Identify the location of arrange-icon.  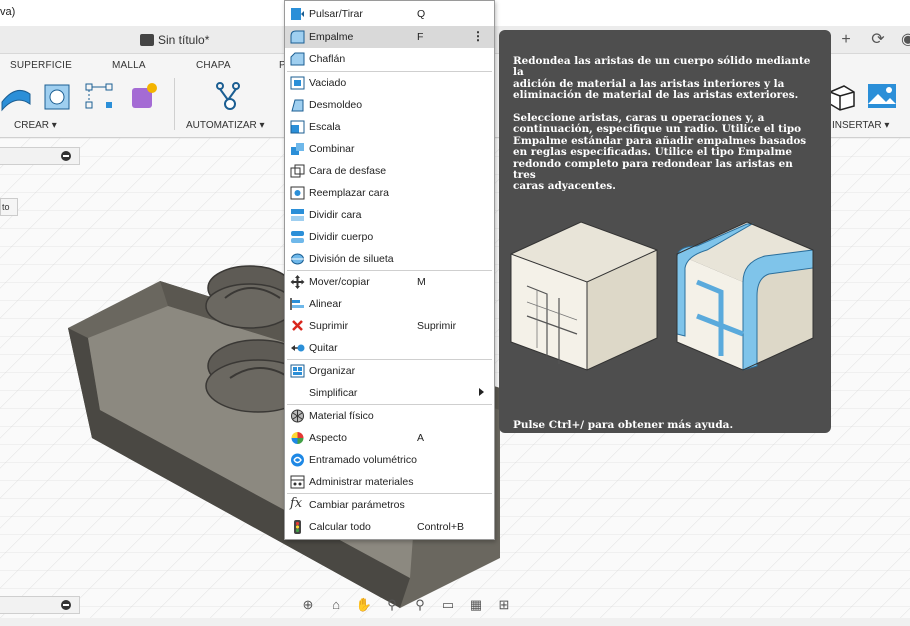
(297, 371).